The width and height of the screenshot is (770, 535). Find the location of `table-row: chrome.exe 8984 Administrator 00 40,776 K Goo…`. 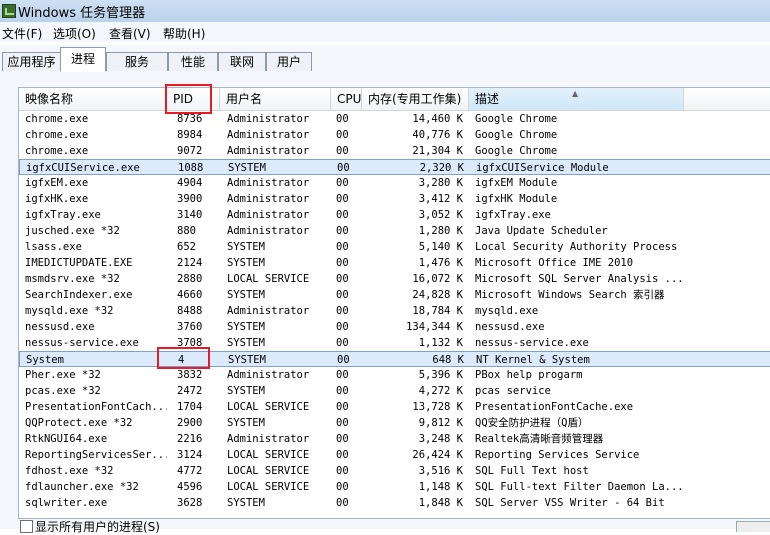

table-row: chrome.exe 8984 Administrator 00 40,776 K Goo… is located at coordinates (394, 135).